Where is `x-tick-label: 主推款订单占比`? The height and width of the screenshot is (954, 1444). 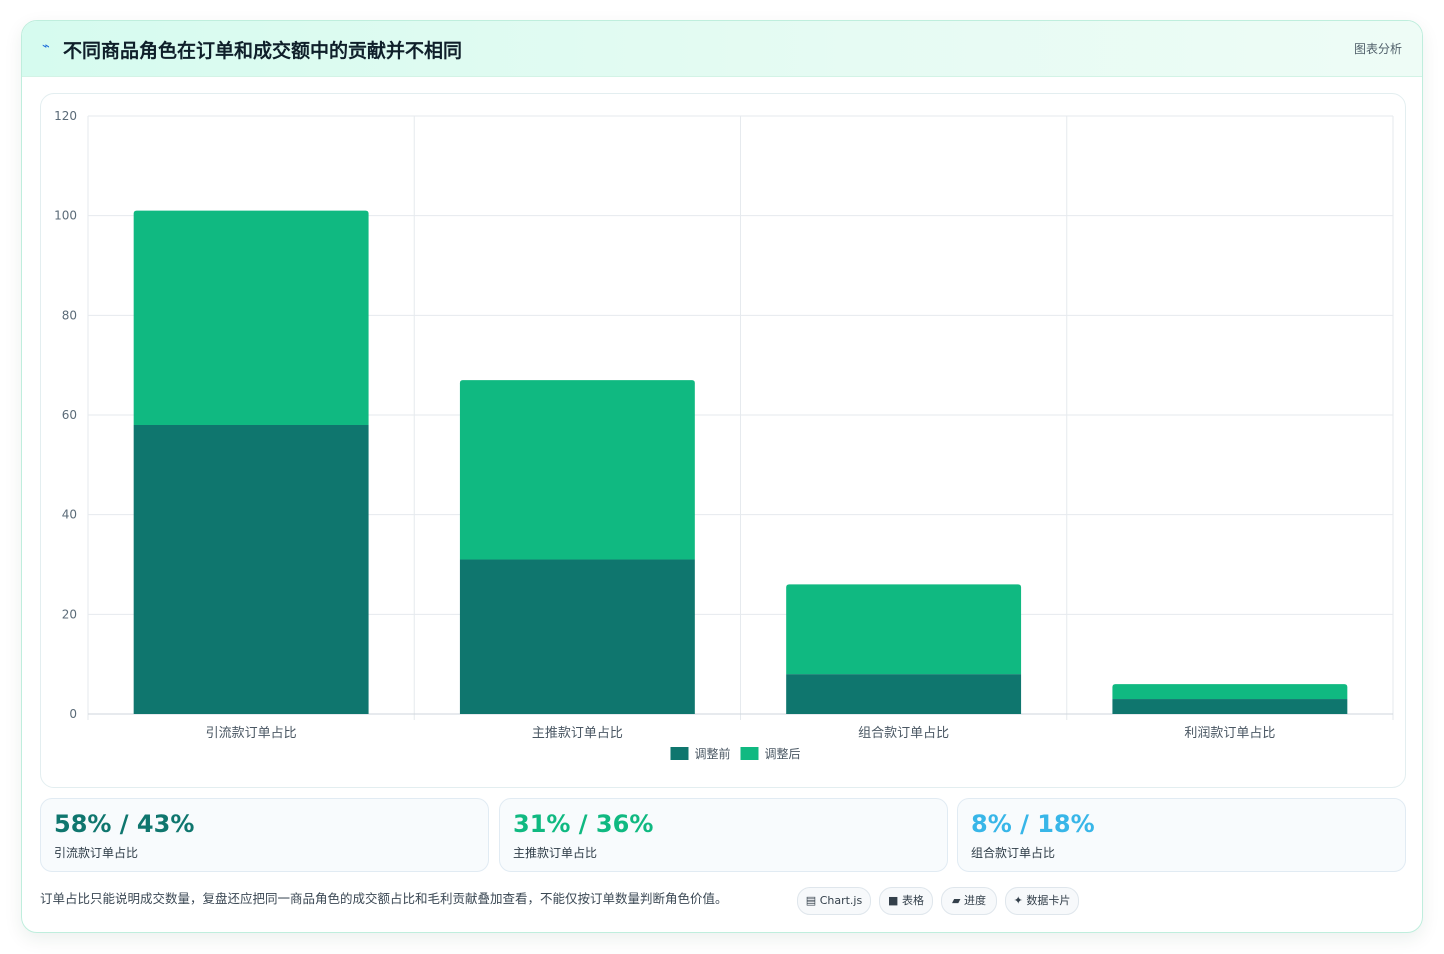 x-tick-label: 主推款订单占比 is located at coordinates (577, 733).